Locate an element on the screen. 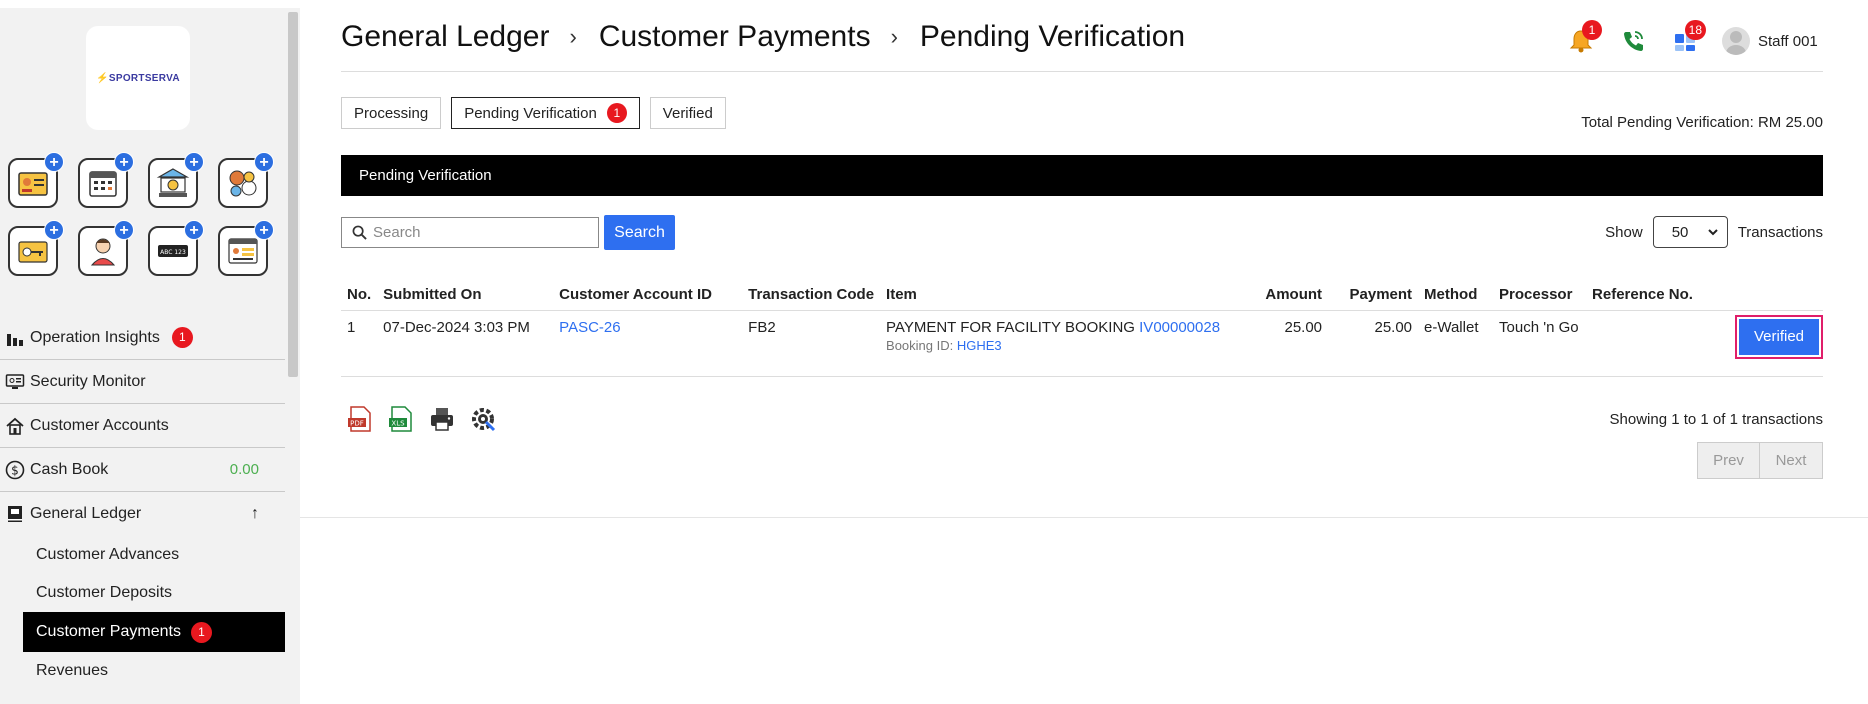 This screenshot has height=704, width=1868. col-method: Method is located at coordinates (1456, 295).